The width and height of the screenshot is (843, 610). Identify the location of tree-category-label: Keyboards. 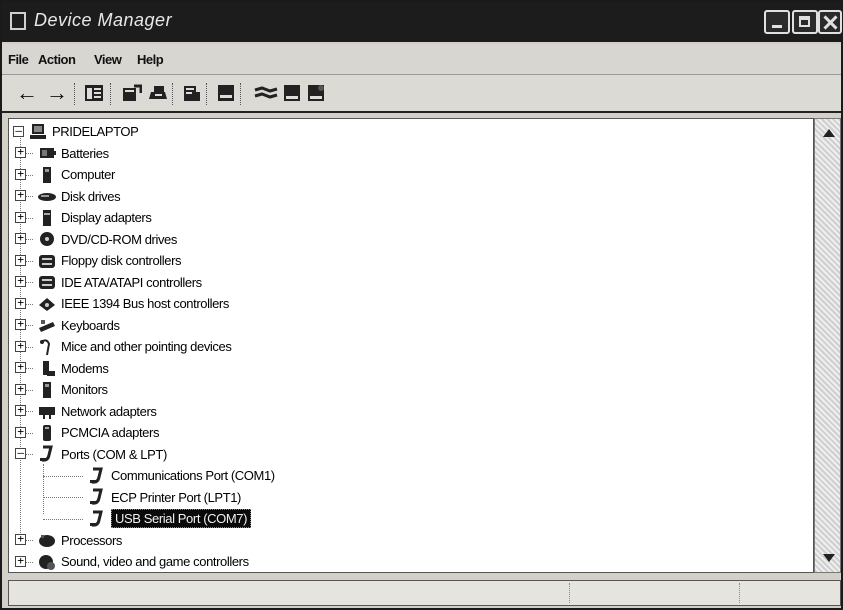
(90, 325).